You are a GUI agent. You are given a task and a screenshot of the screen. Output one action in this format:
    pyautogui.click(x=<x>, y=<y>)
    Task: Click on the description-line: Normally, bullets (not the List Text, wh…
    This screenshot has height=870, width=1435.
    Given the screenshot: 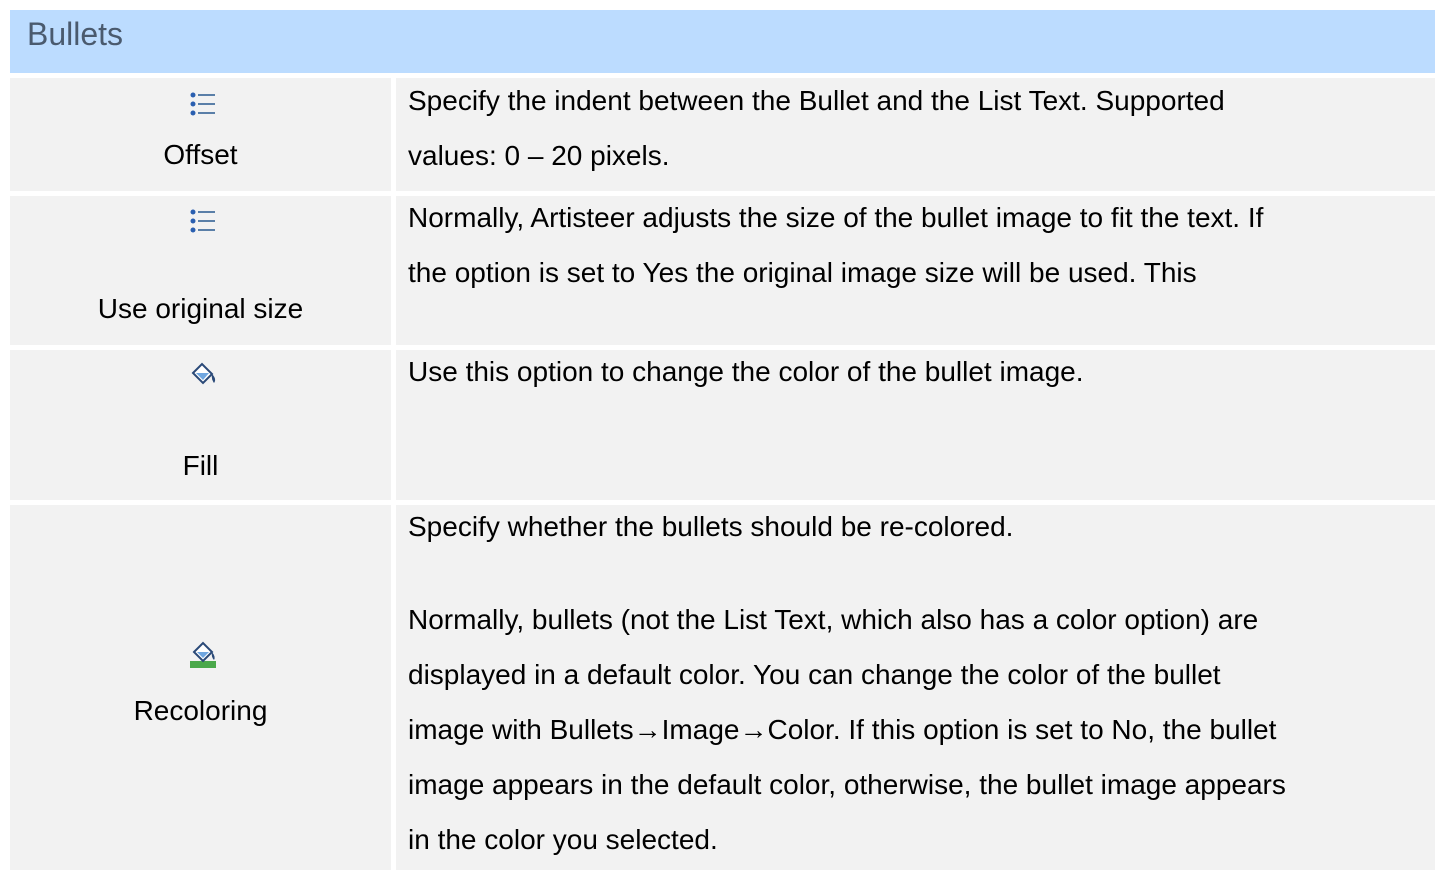 What is the action you would take?
    pyautogui.click(x=833, y=619)
    